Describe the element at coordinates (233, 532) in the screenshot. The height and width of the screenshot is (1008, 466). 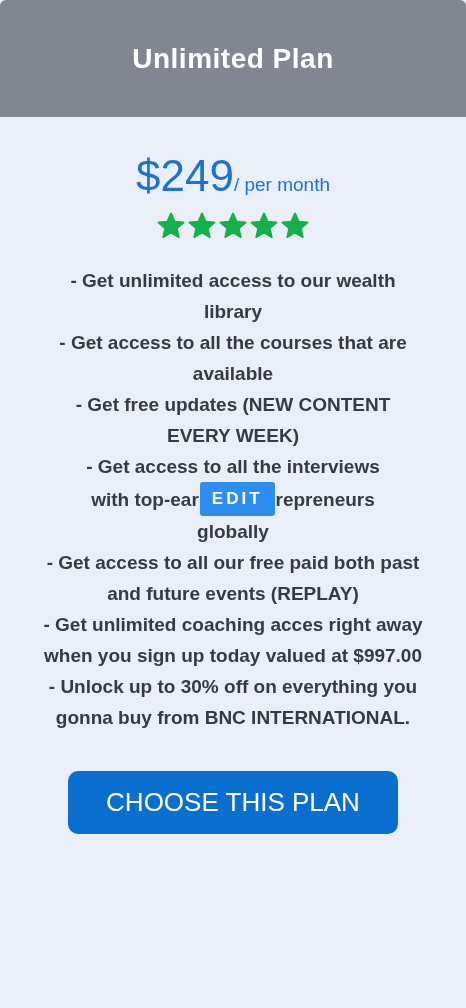
I see `feature-text: globally` at that location.